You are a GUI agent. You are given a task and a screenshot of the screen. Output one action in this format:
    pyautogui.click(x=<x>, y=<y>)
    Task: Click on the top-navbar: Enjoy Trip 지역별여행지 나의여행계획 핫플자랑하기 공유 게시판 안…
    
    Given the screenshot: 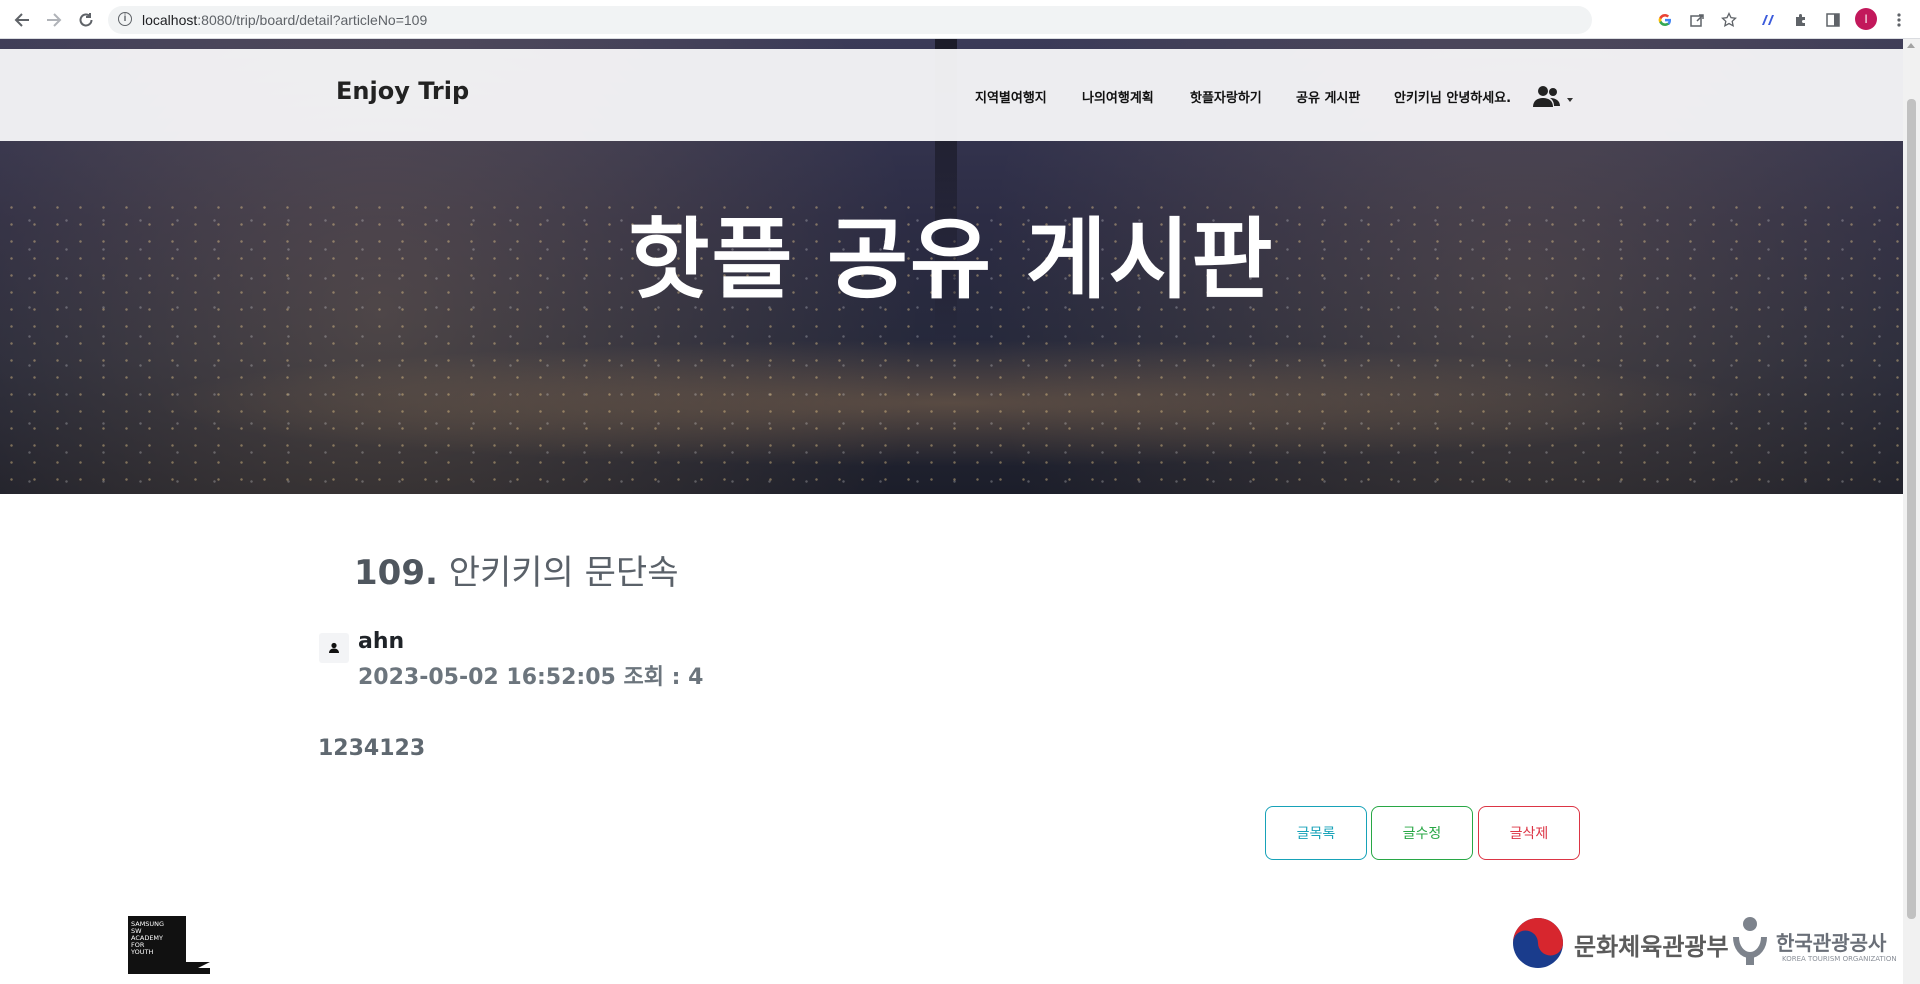 What is the action you would take?
    pyautogui.click(x=951, y=95)
    